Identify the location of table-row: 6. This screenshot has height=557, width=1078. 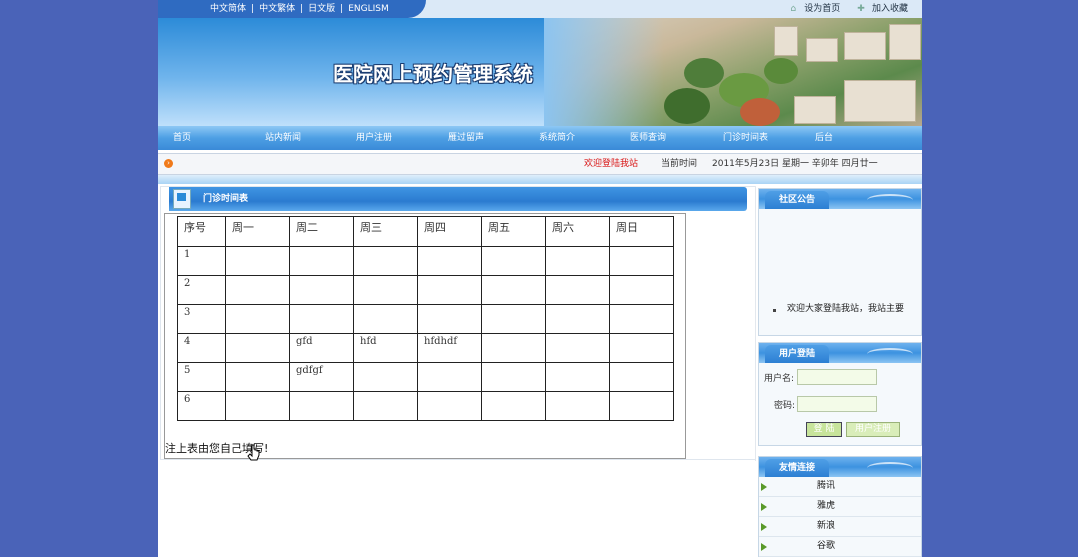
(425, 406).